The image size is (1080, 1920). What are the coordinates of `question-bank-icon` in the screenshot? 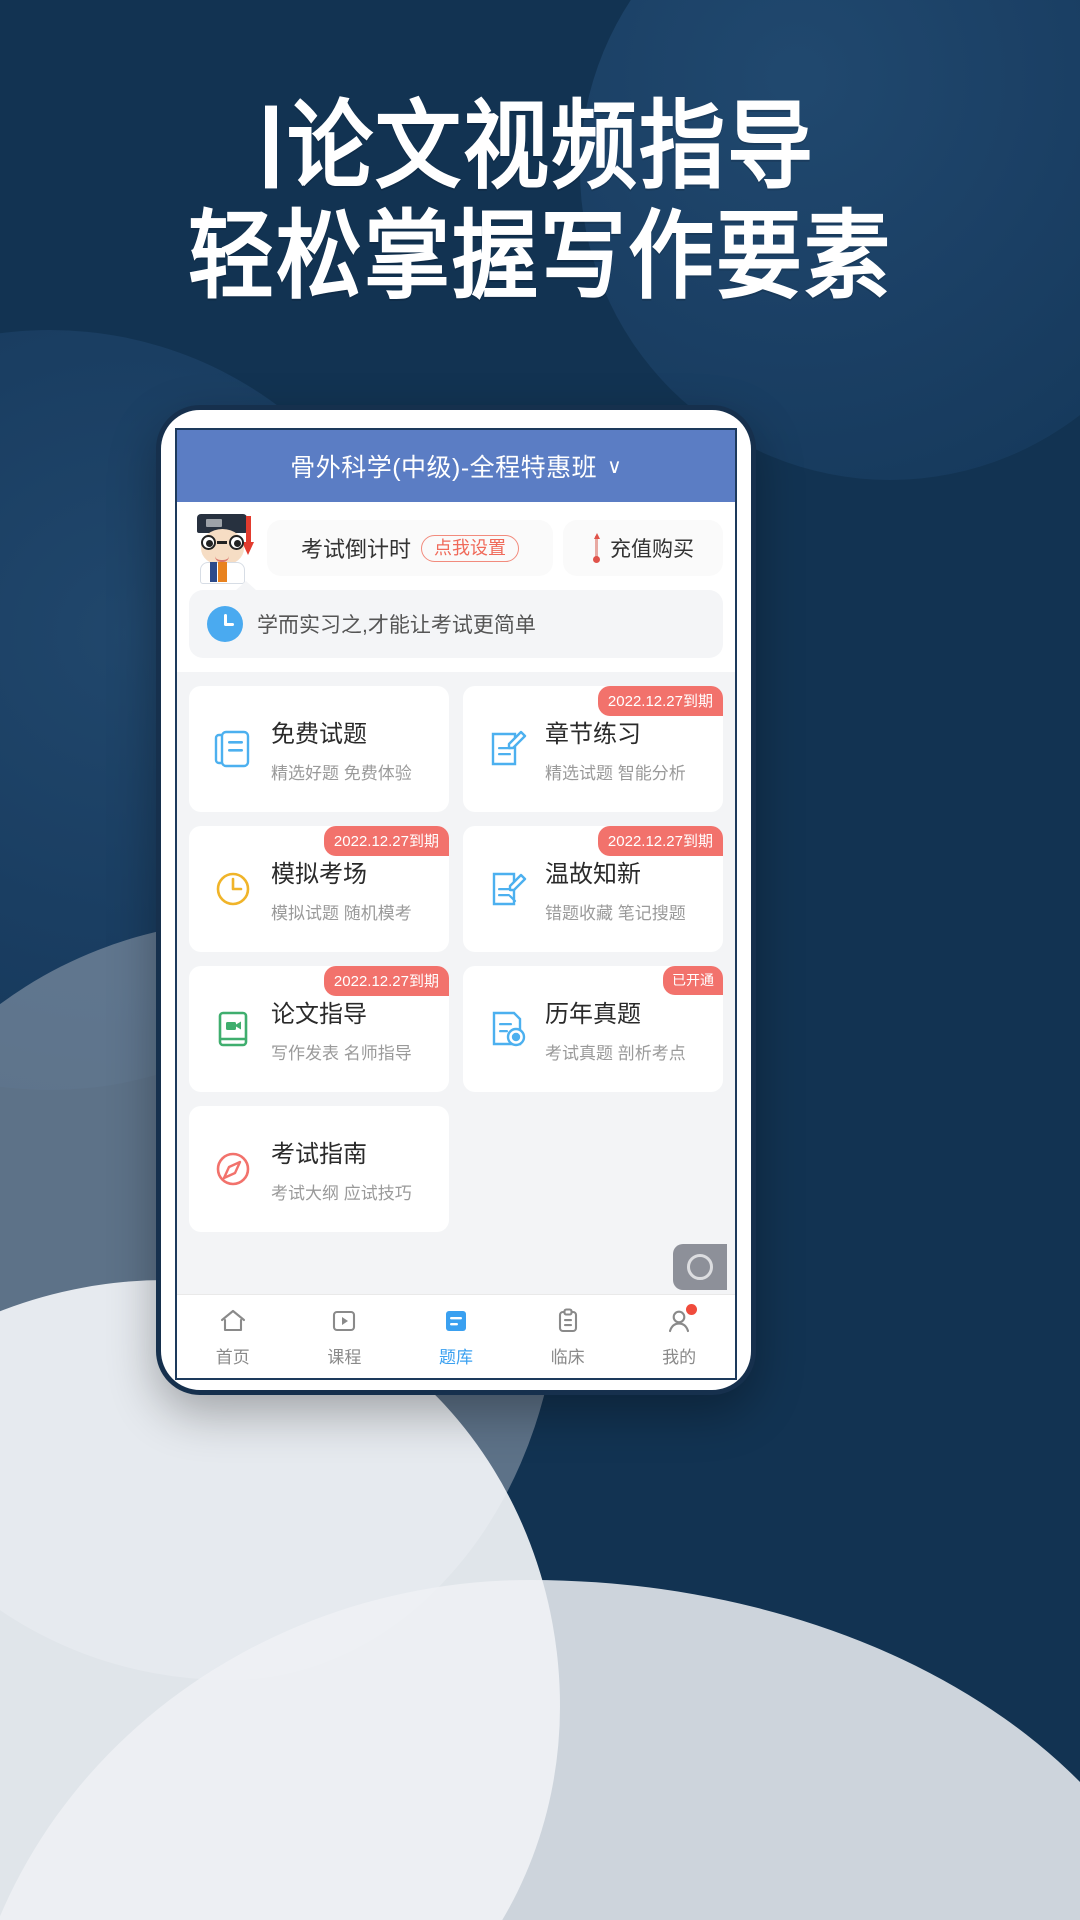 It's located at (456, 1321).